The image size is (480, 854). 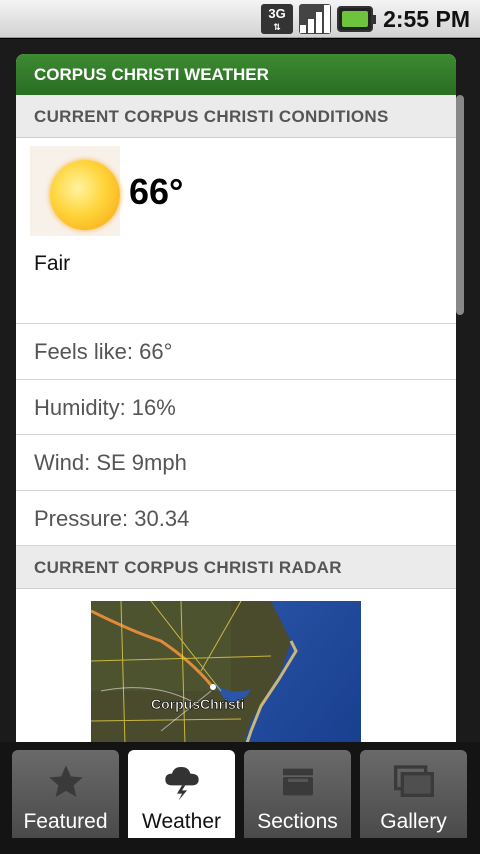 I want to click on bottom-tab-bar: Featured Weather Sections Gallery, so click(x=240, y=798).